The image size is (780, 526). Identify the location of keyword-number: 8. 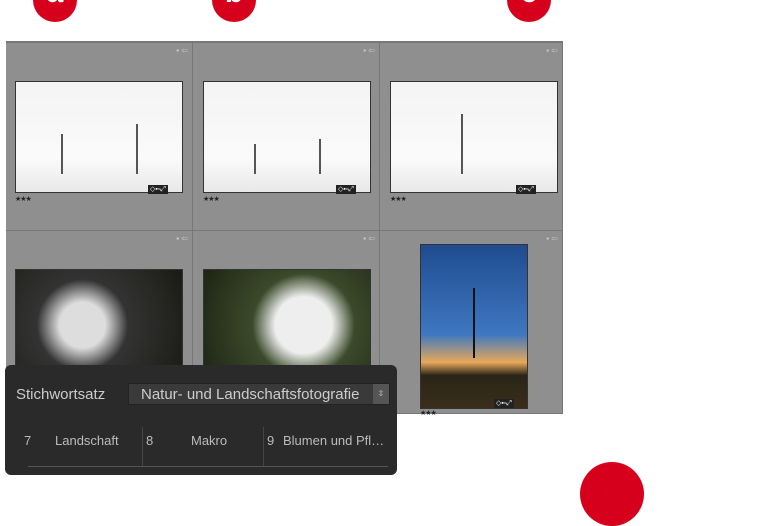
(150, 440).